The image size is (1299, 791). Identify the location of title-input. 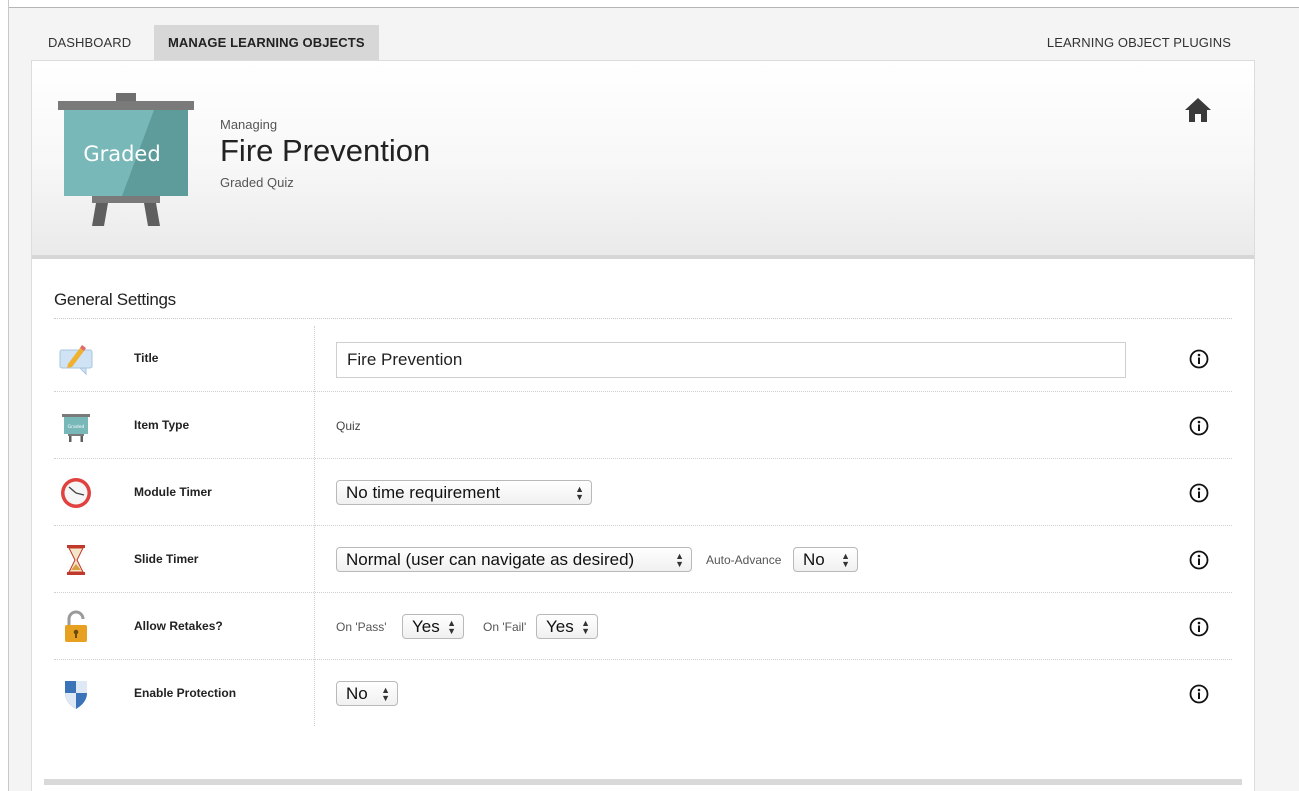
(731, 360).